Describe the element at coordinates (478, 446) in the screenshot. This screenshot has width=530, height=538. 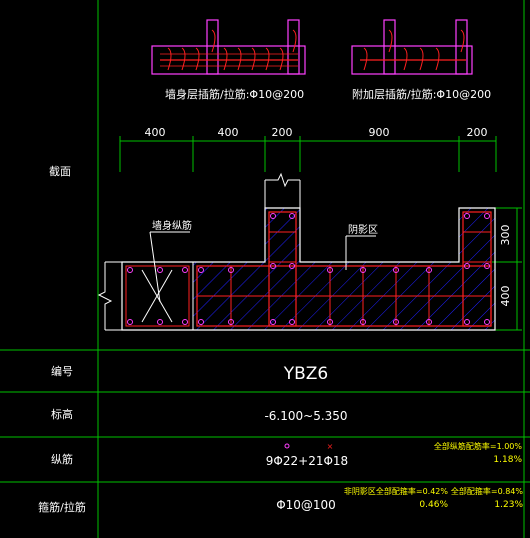
I see `rebar-ratio-label: 全部纵筋配筋率=1.00%` at that location.